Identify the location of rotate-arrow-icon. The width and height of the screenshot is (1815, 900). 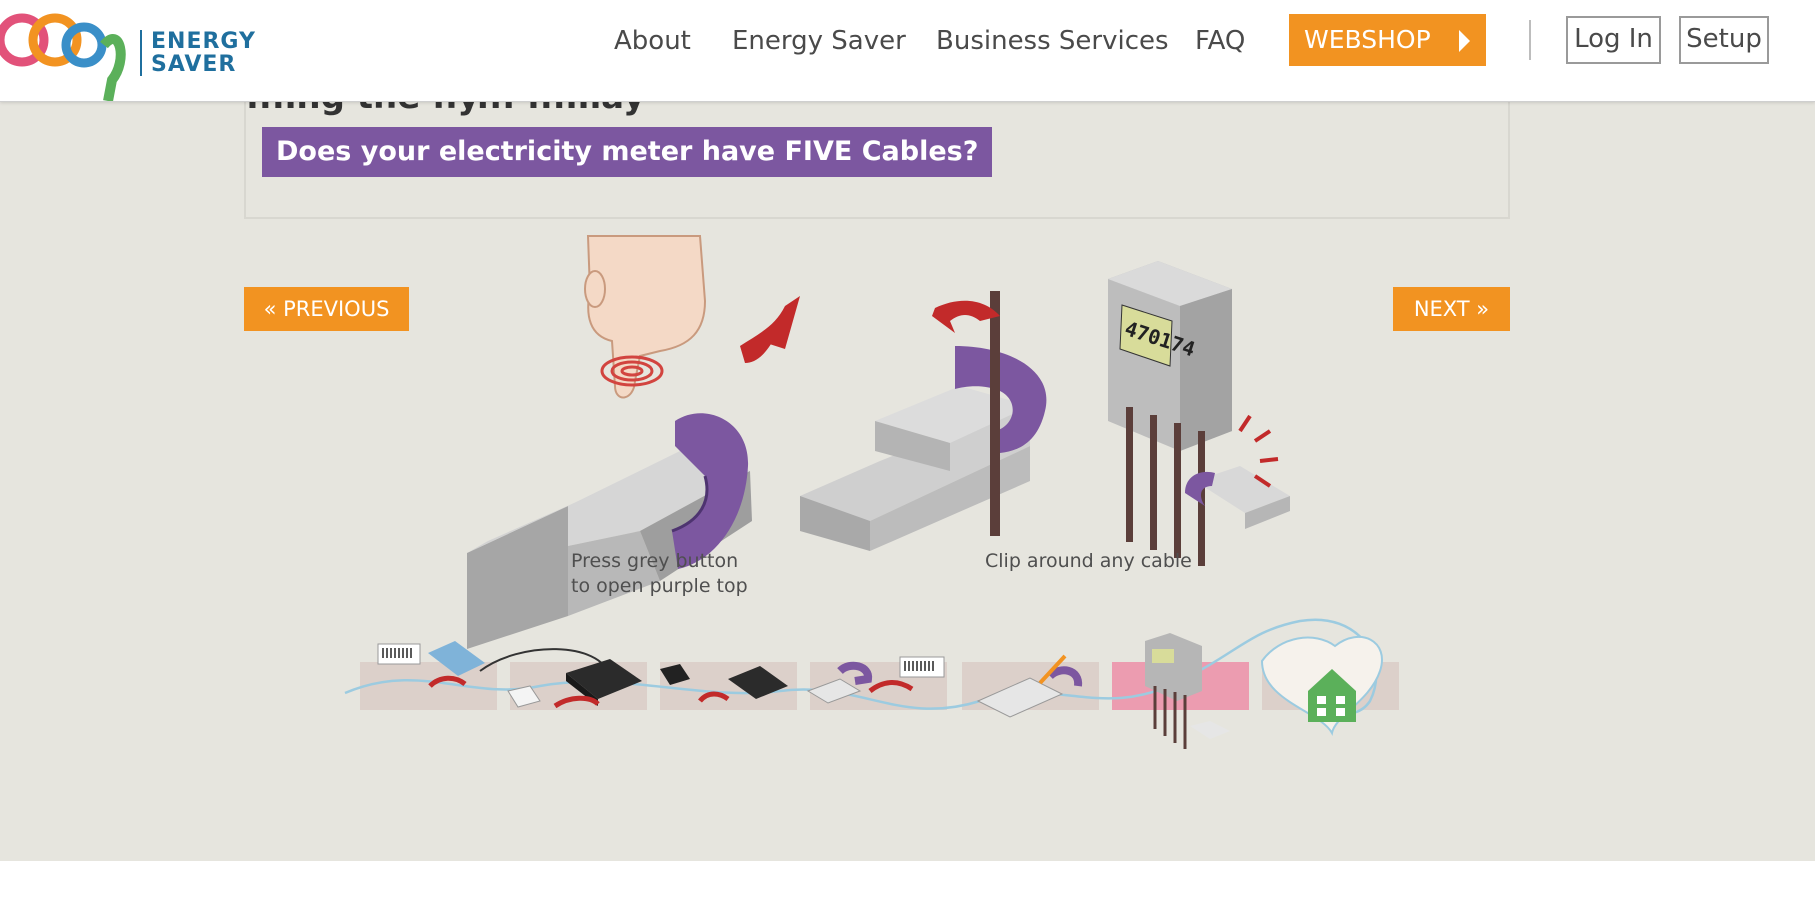
(966, 316).